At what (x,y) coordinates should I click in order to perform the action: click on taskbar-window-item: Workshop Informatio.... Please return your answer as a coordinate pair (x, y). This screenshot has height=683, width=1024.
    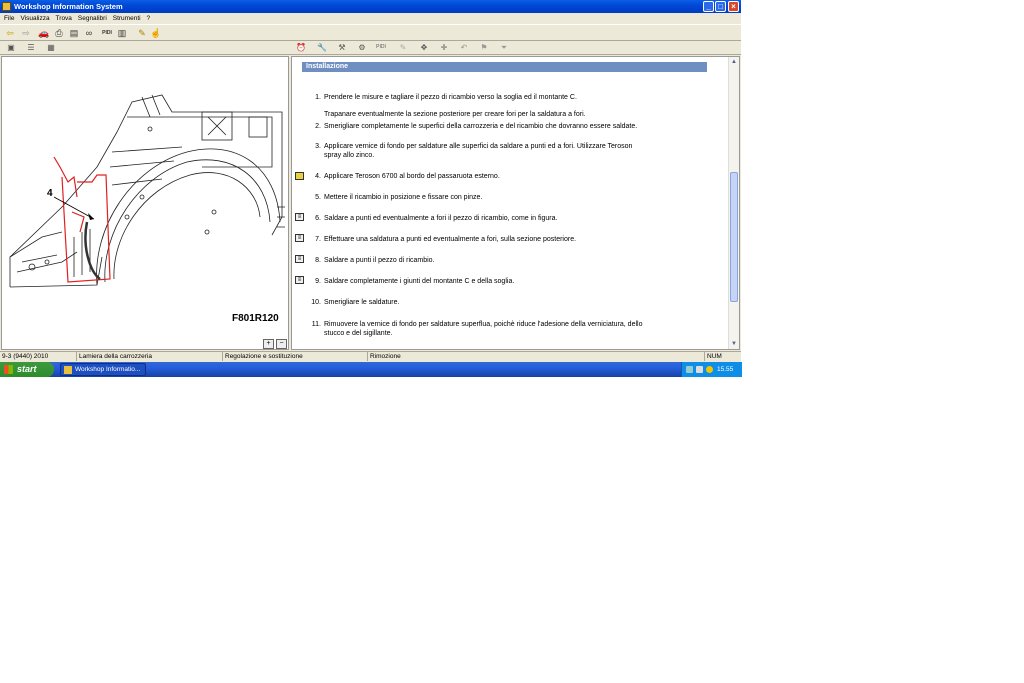
    Looking at the image, I should click on (103, 369).